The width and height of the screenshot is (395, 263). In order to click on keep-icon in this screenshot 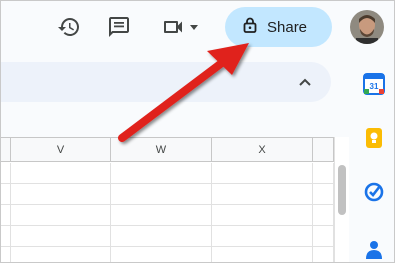, I will do `click(374, 138)`.